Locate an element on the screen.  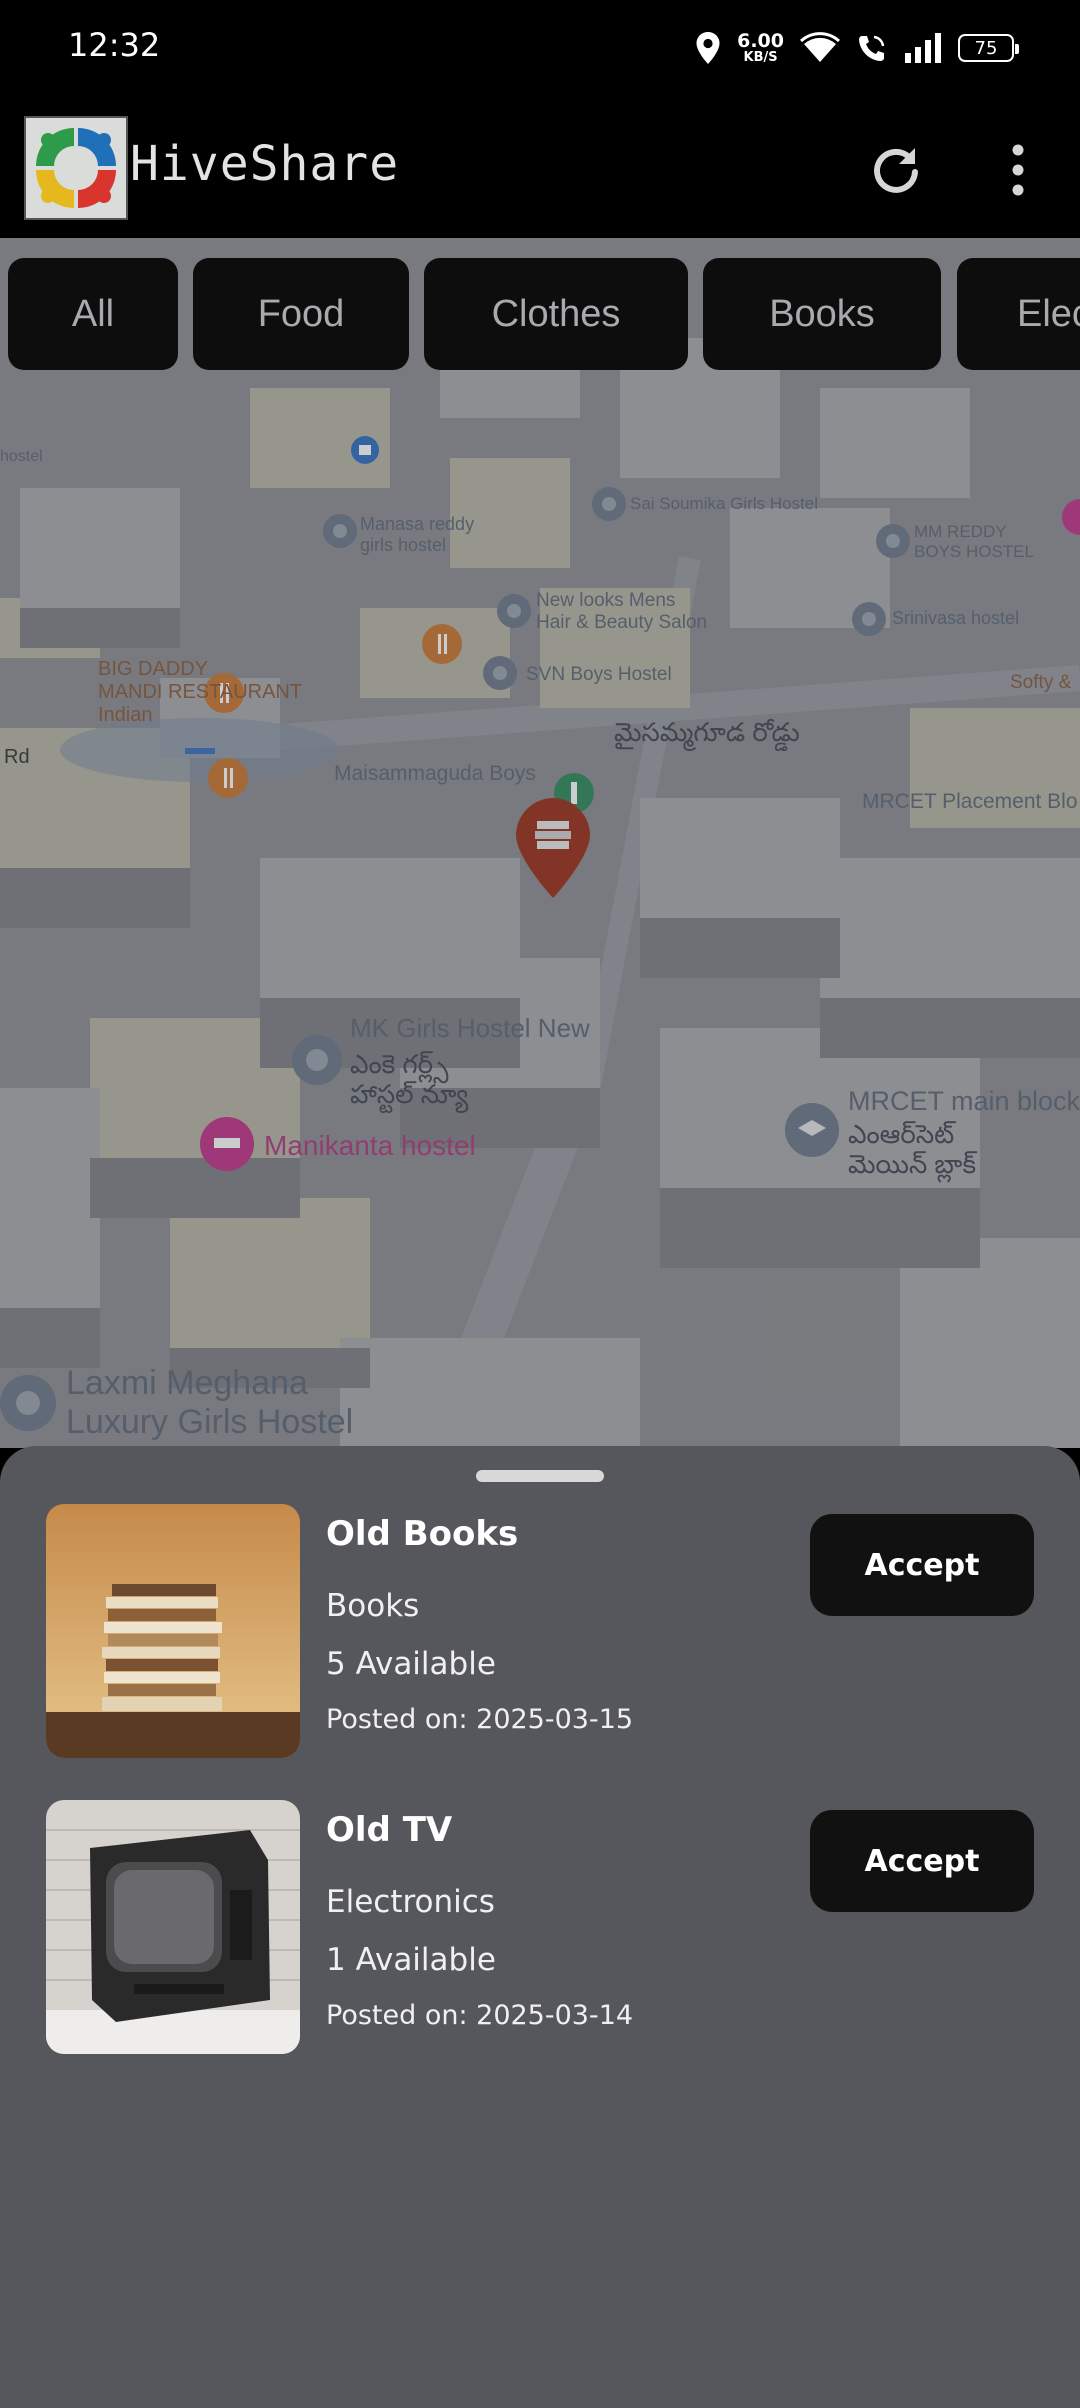
map-label: Manikanta hostel is located at coordinates (370, 1145).